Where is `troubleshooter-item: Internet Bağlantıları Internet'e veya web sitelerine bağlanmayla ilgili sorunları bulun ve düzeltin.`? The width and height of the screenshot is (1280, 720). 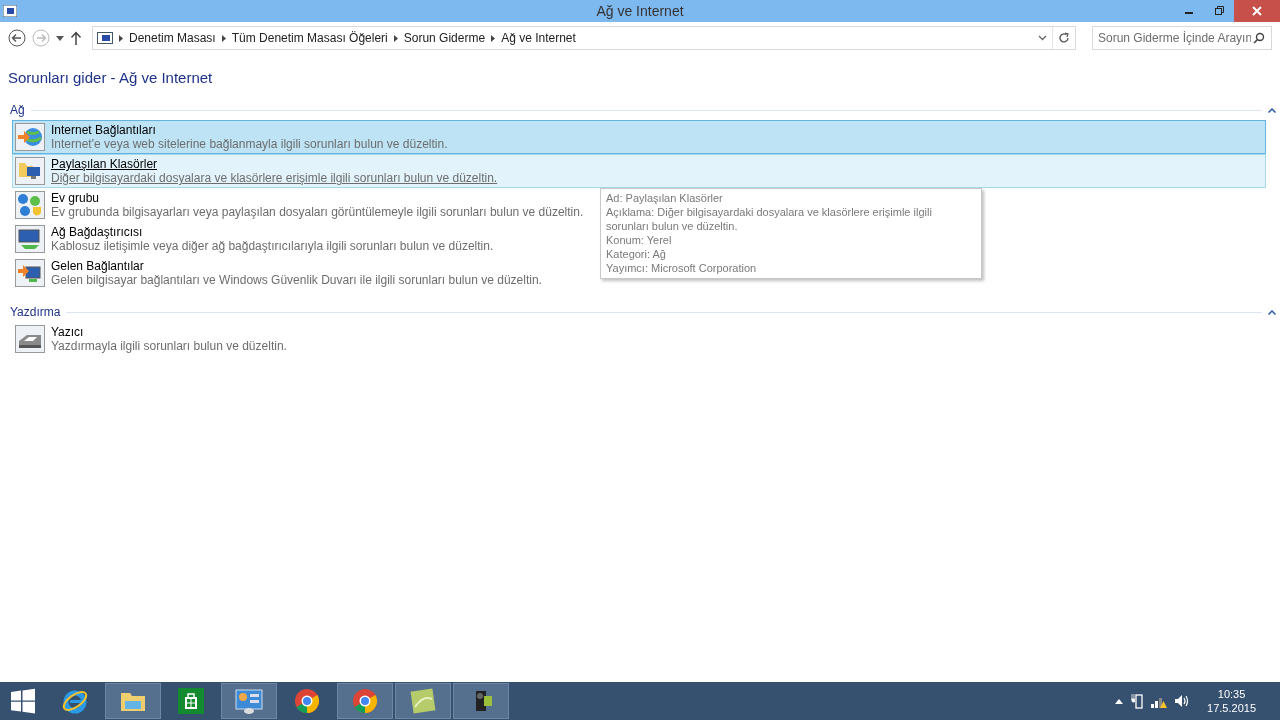 troubleshooter-item: Internet Bağlantıları Internet'e veya web sitelerine bağlanmayla ilgili sorunları bulun ve düzeltin. is located at coordinates (639, 137).